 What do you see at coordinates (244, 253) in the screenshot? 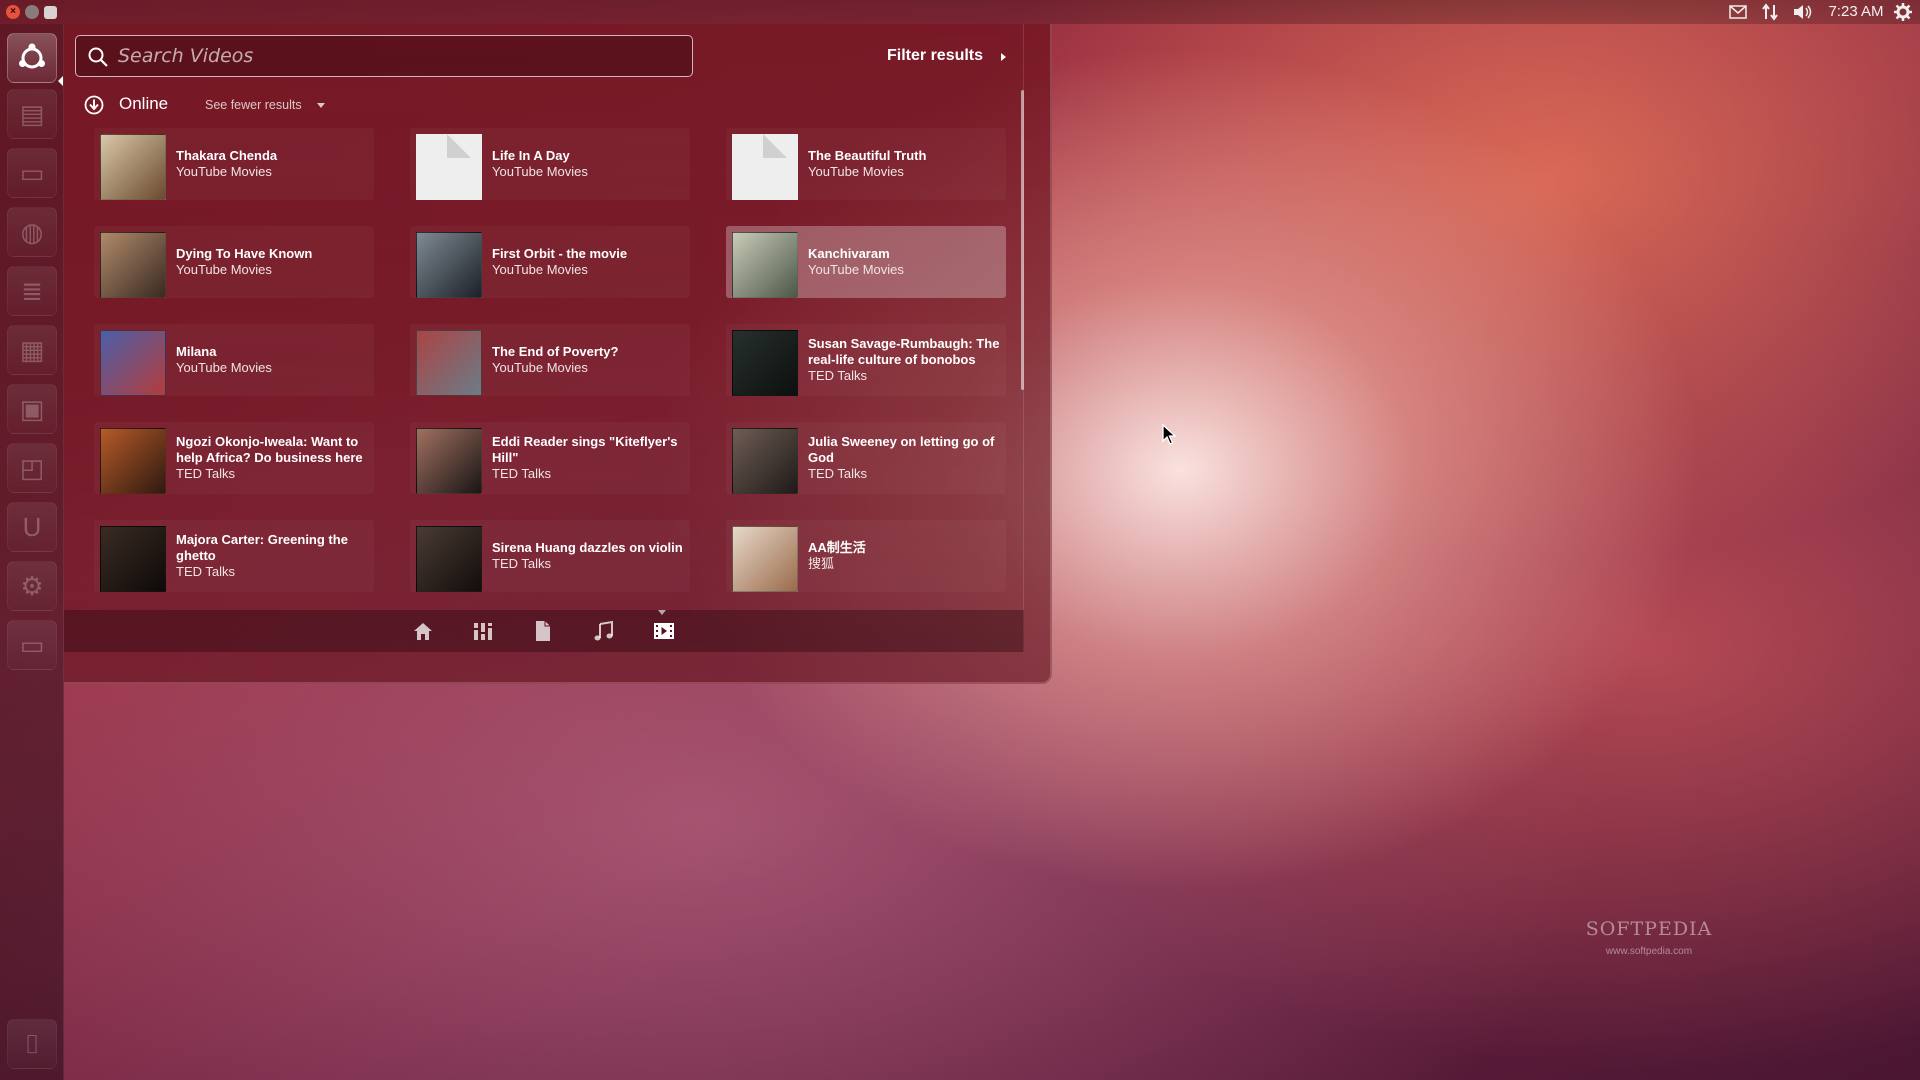
I see `result-title: Dying To Have Known` at bounding box center [244, 253].